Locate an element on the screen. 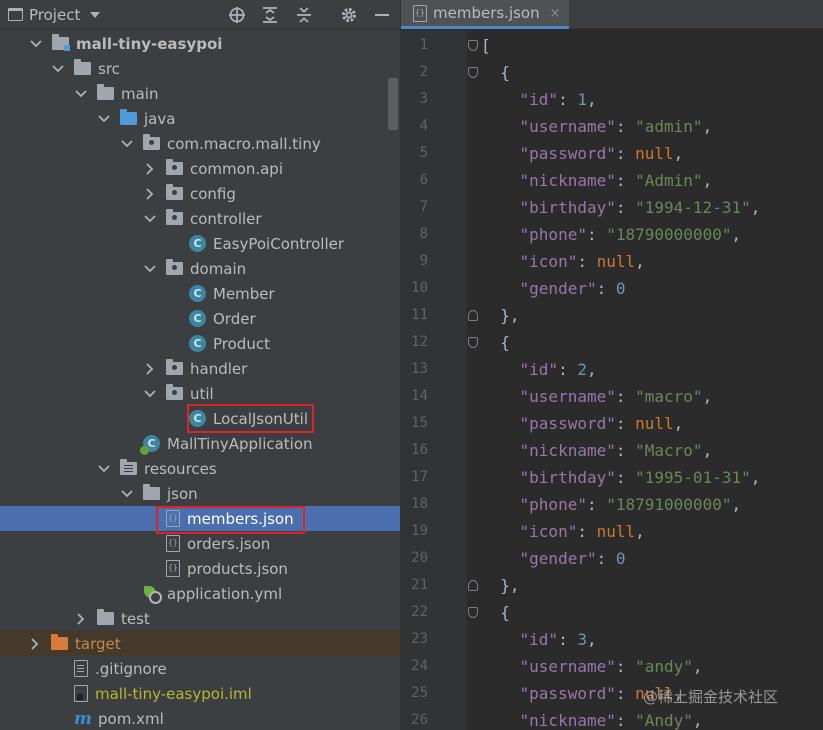  code-line: "nickname": "Andy", is located at coordinates (592, 718).